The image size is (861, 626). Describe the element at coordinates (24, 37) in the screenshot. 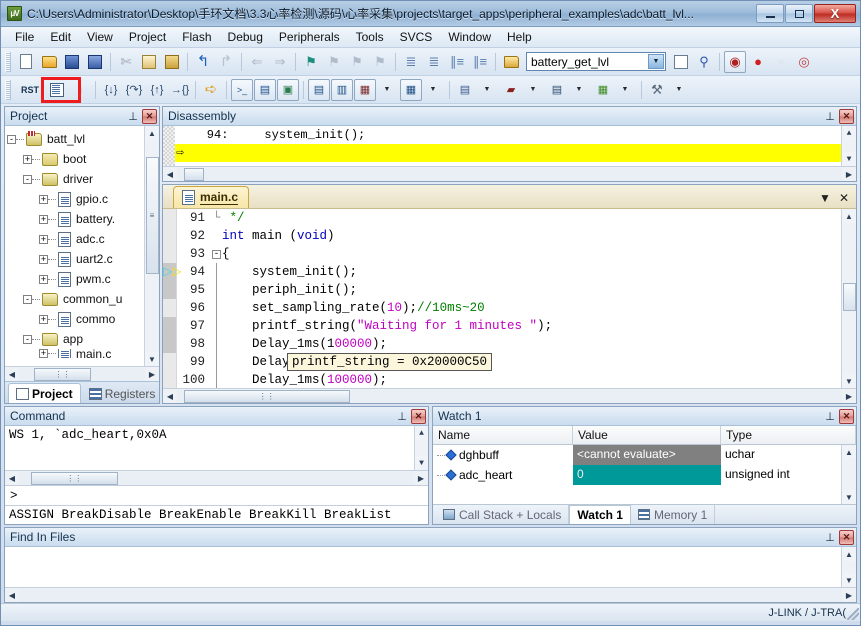

I see `menu-file: File` at that location.